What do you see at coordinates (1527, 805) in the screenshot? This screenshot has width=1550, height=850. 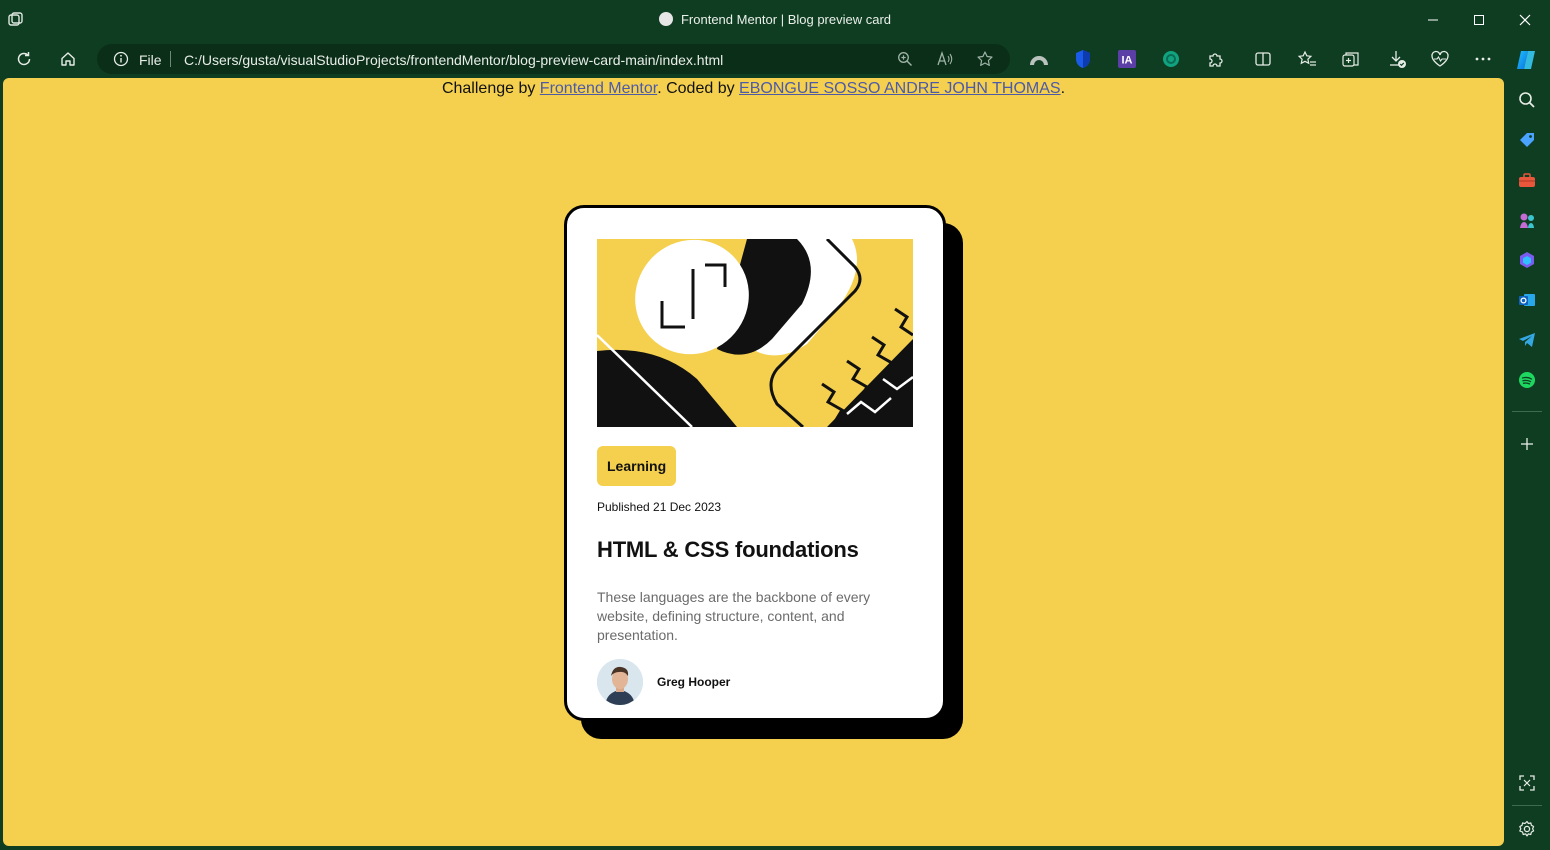 I see `sidebar-divider-bottom` at bounding box center [1527, 805].